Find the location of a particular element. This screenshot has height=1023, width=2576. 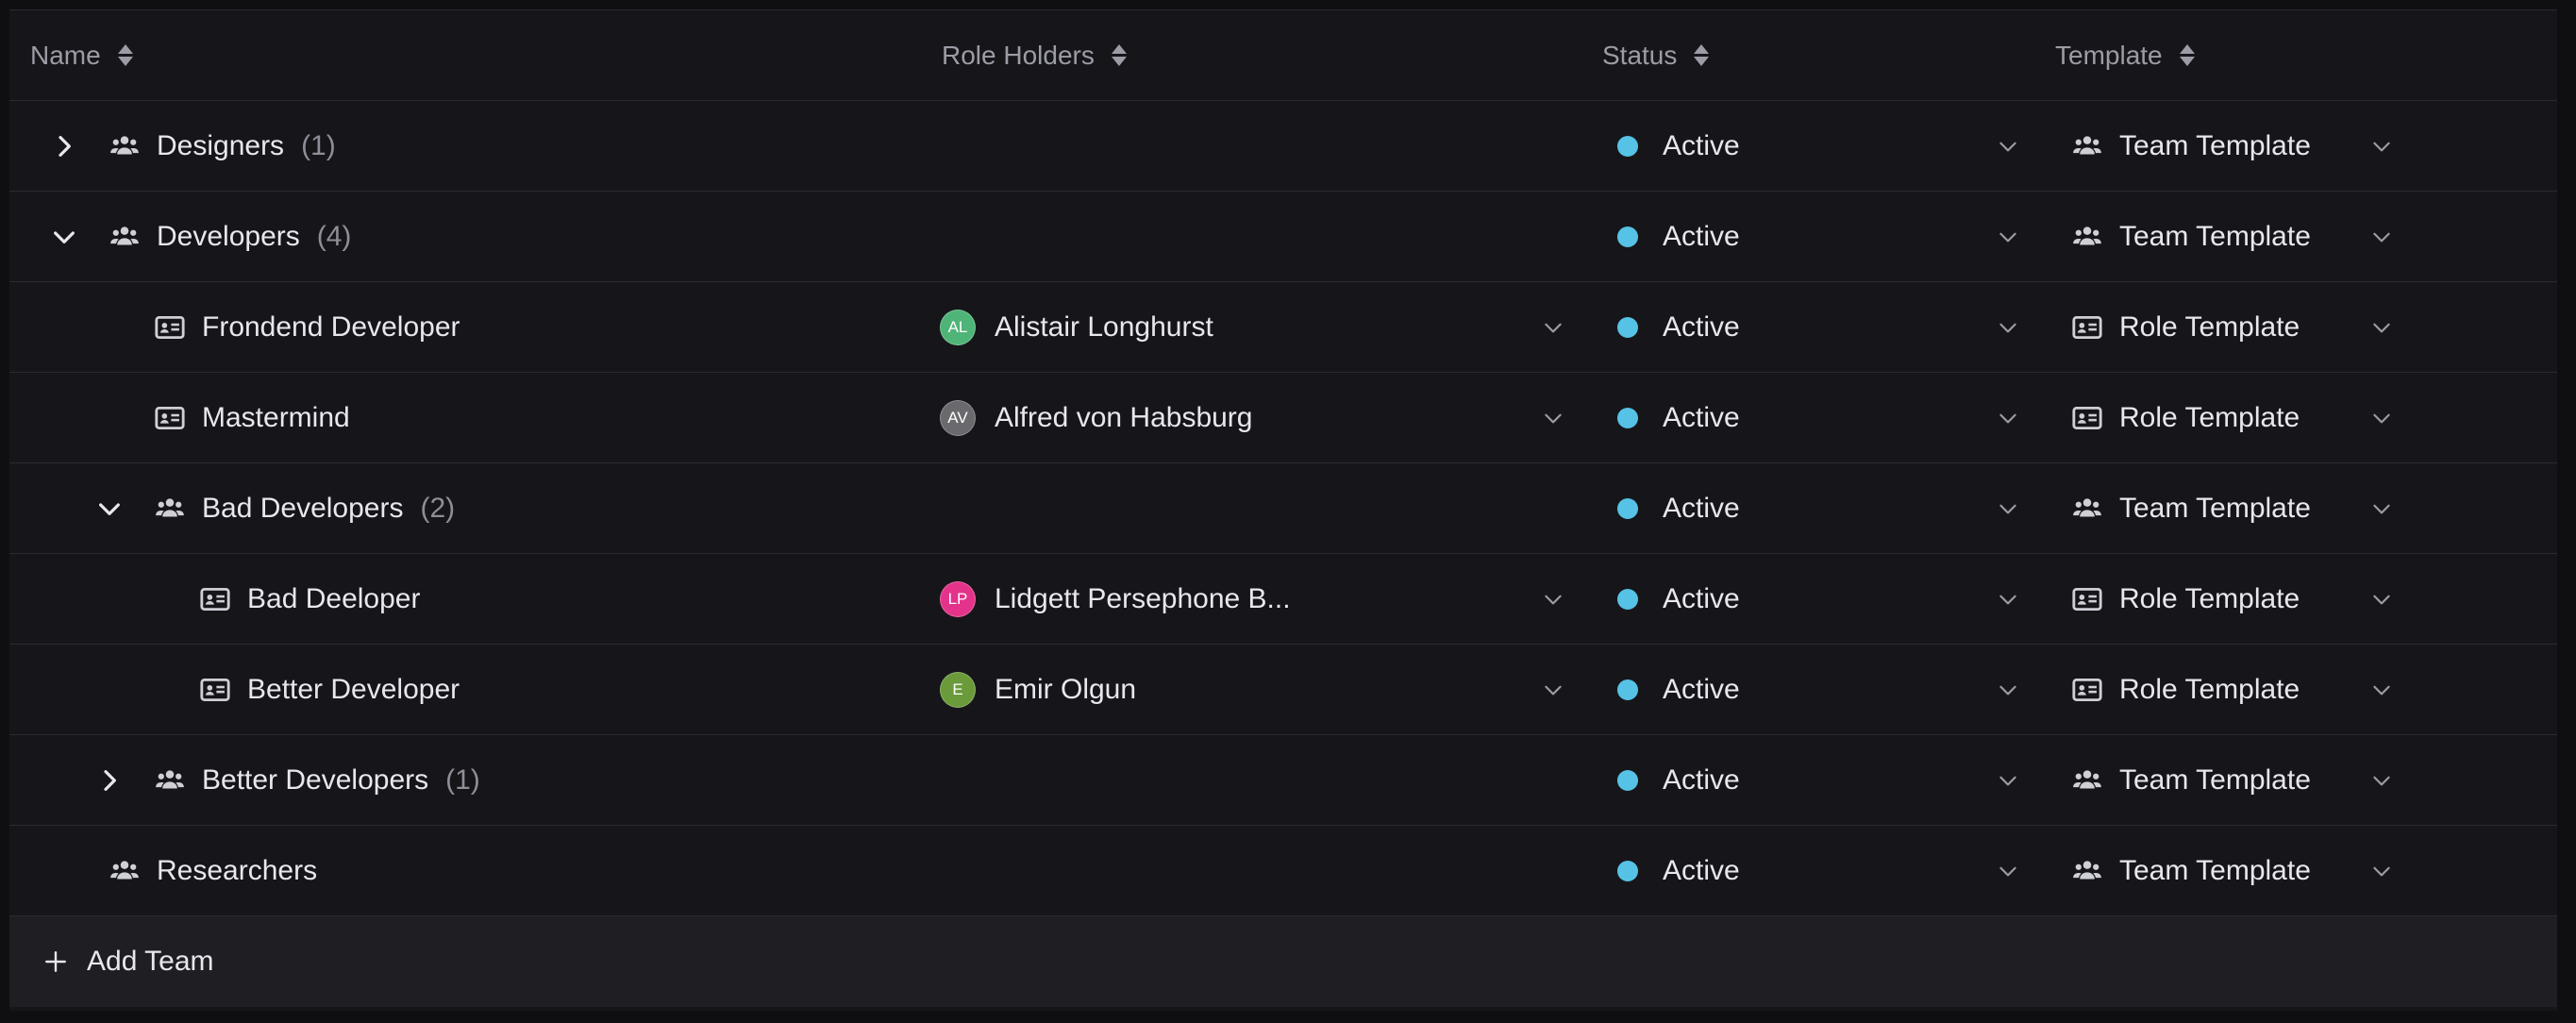

table-row: Researchers Active Team Template is located at coordinates (1283, 871).